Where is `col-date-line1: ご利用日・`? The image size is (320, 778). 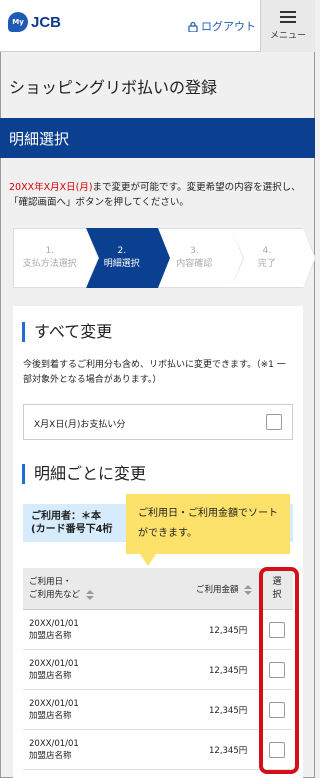
col-date-line1: ご利用日・ is located at coordinates (50, 582).